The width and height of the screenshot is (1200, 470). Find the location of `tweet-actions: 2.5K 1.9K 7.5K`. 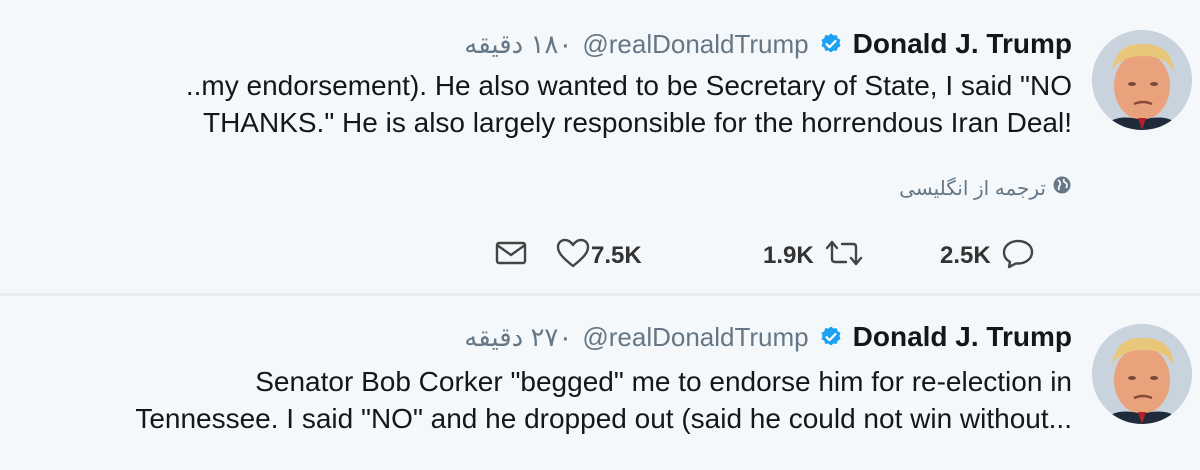

tweet-actions: 2.5K 1.9K 7.5K is located at coordinates (600, 256).